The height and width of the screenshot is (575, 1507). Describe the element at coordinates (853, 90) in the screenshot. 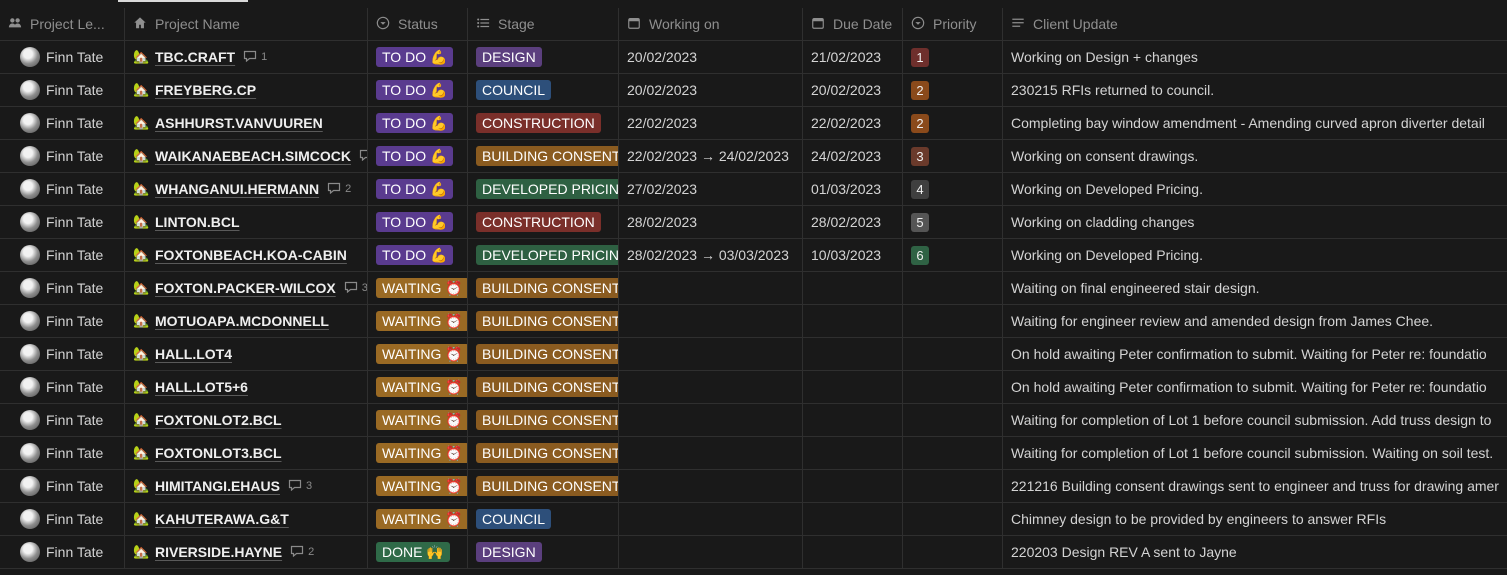

I see `due-date-cell: 20/02/2023` at that location.